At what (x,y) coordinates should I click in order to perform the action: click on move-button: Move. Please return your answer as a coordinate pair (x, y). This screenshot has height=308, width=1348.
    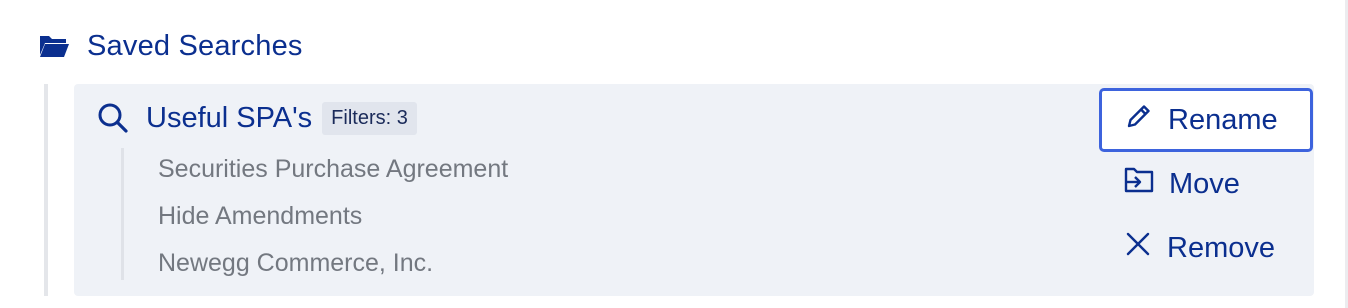
    Looking at the image, I should click on (1206, 184).